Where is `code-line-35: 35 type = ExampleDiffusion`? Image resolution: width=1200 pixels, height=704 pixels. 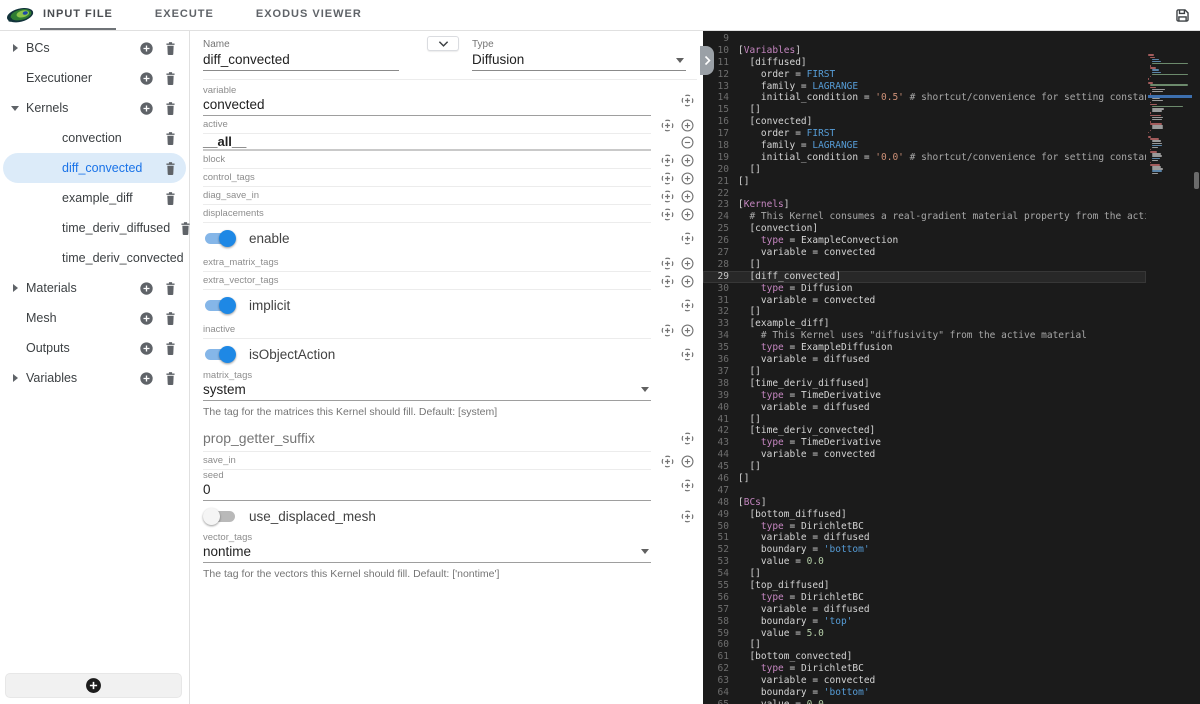
code-line-35: 35 type = ExampleDiffusion is located at coordinates (924, 348).